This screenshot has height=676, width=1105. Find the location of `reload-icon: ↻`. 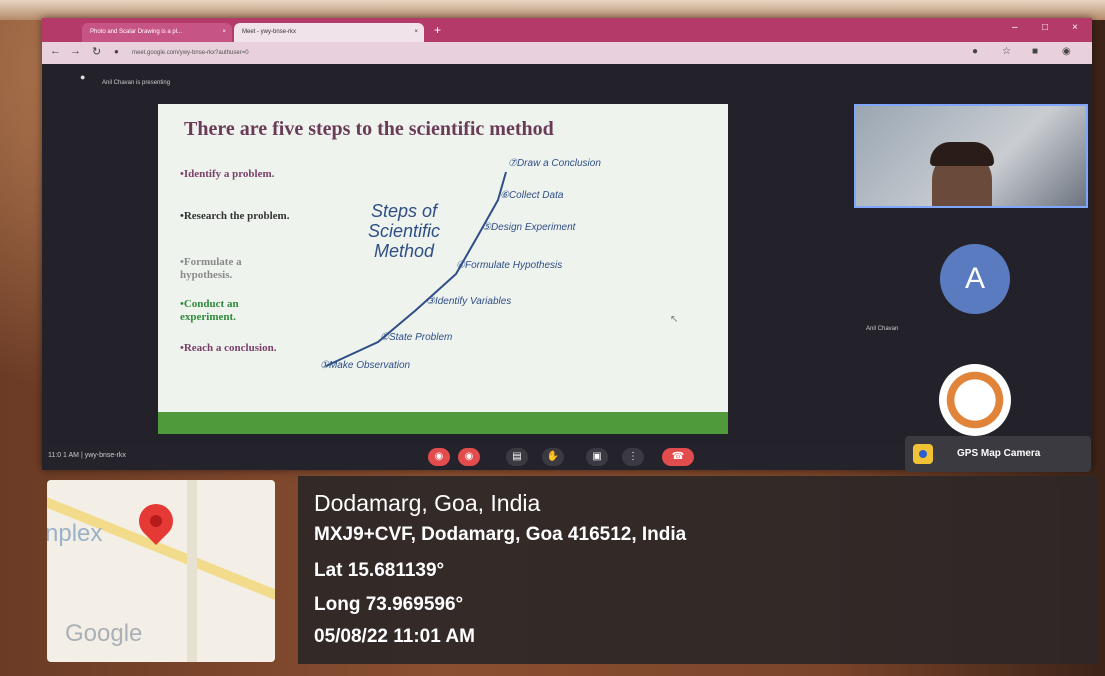

reload-icon: ↻ is located at coordinates (96, 51).